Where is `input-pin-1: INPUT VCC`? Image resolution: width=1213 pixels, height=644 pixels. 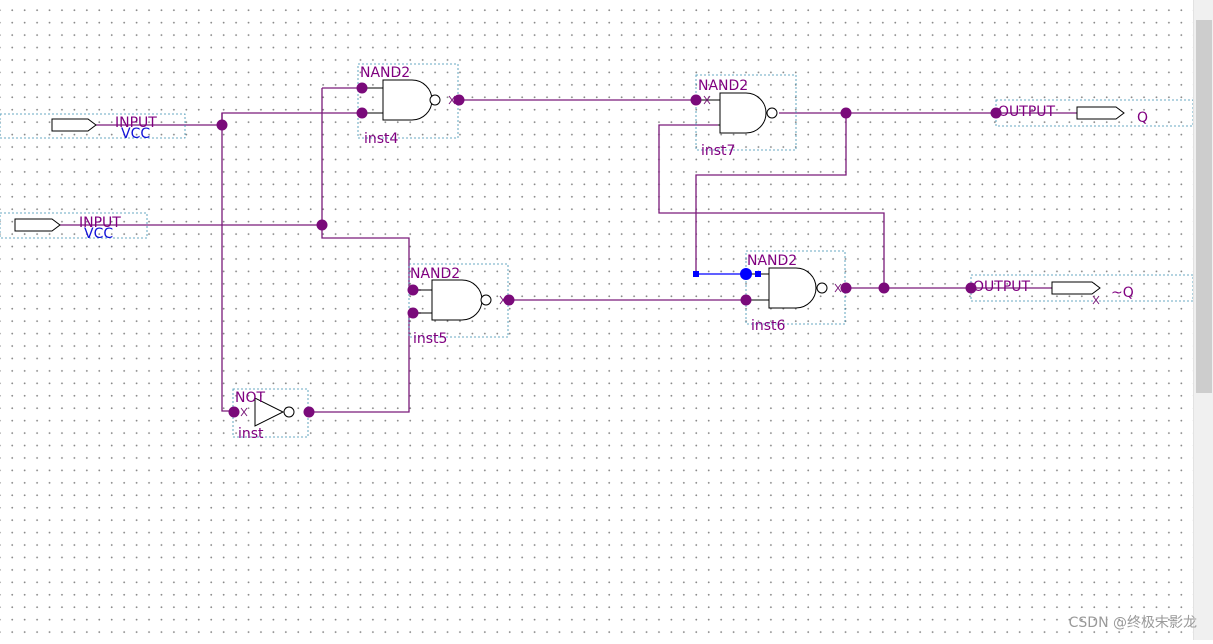 input-pin-1: INPUT VCC is located at coordinates (93, 127).